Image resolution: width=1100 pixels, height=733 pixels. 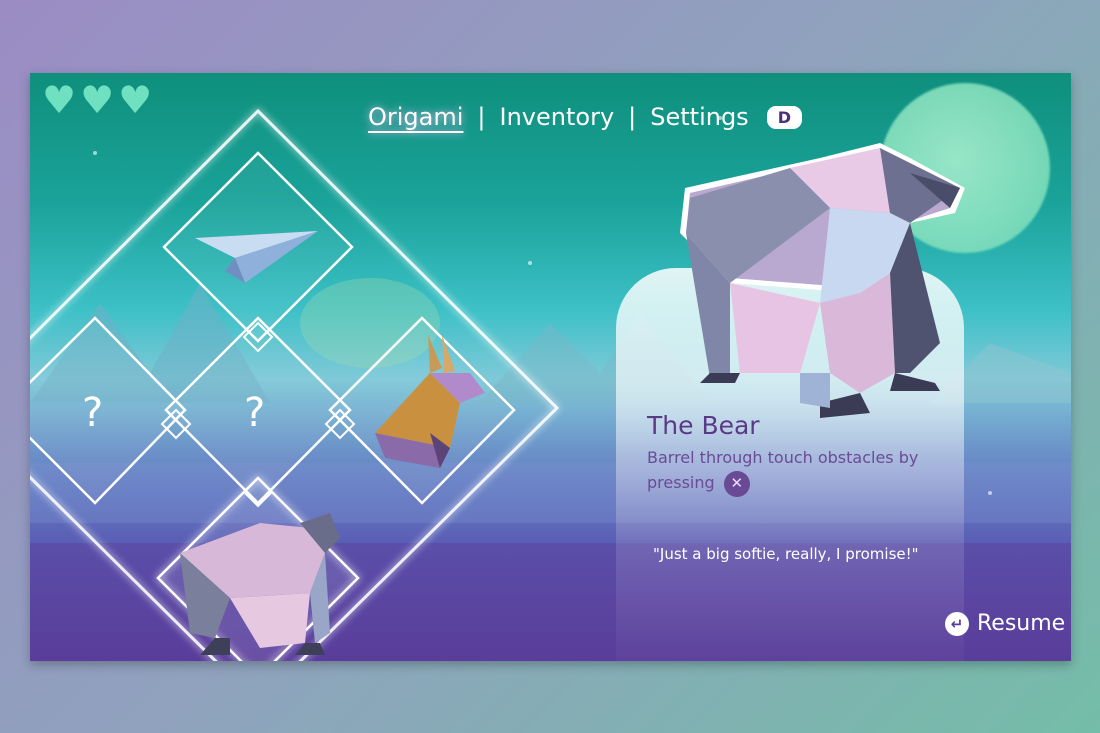 I want to click on return-icon: ↵, so click(x=957, y=623).